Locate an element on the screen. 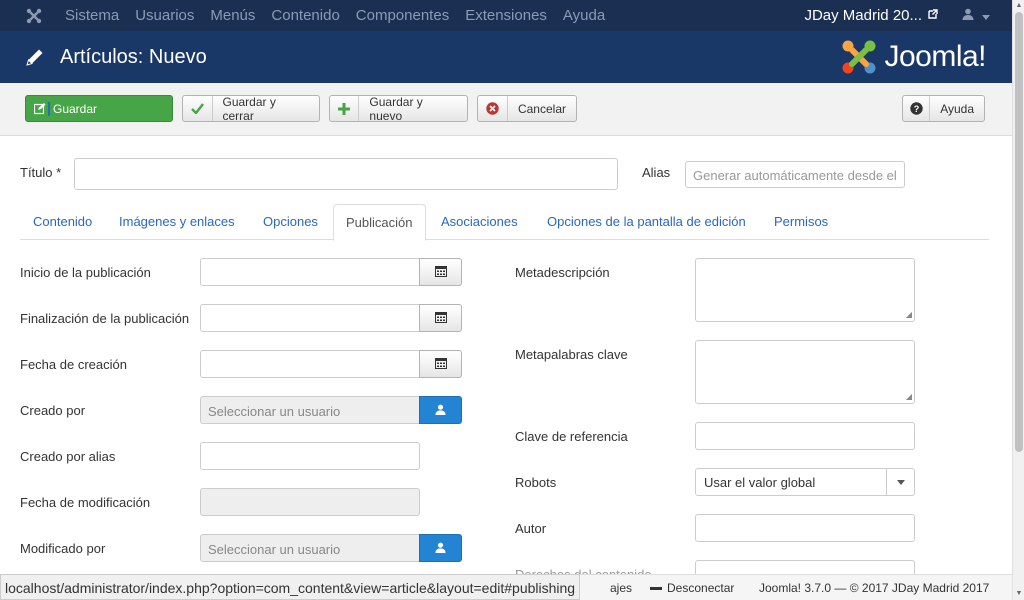  tab-contenido: Contenido is located at coordinates (62, 222).